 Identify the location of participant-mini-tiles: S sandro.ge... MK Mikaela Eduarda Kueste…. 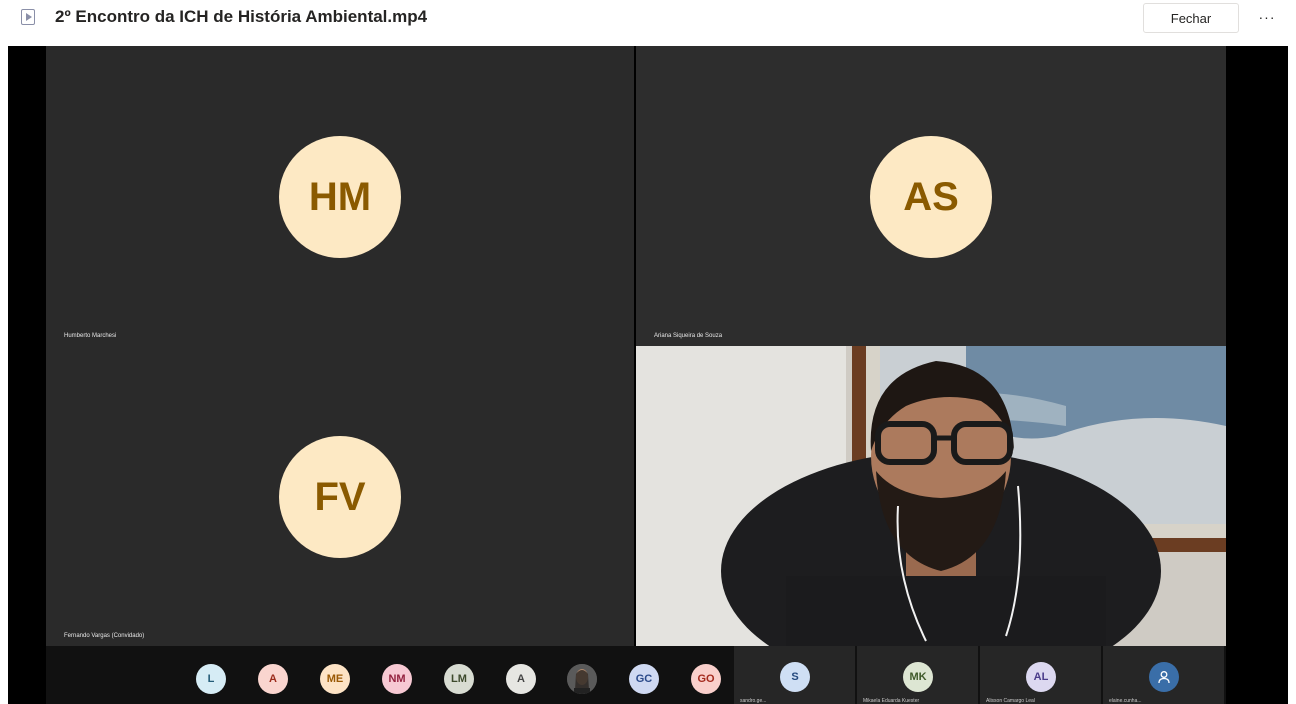
(980, 675).